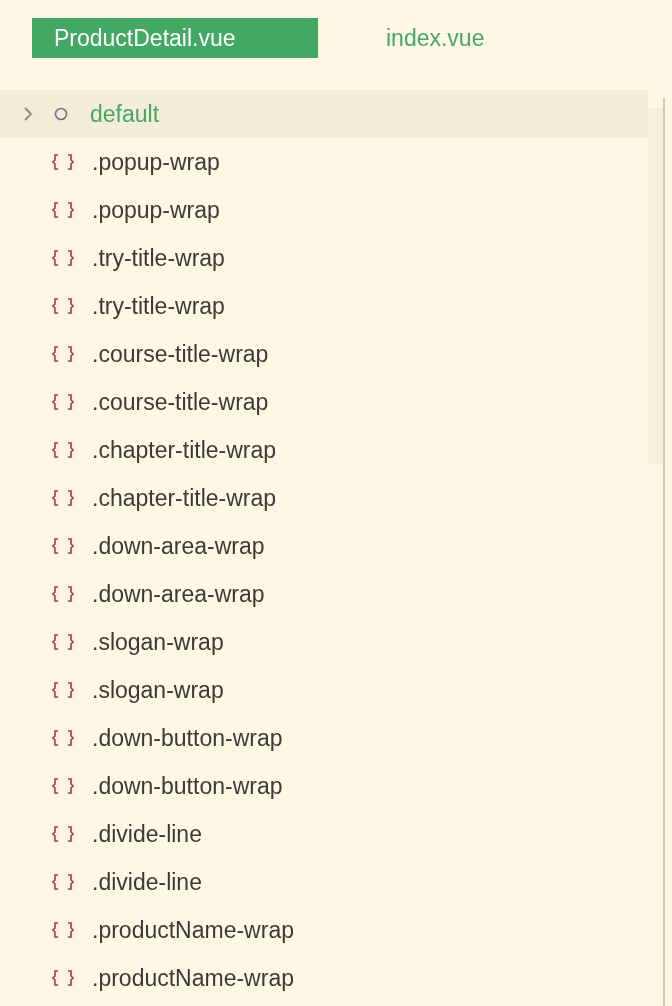  I want to click on outline-label: default, so click(125, 114).